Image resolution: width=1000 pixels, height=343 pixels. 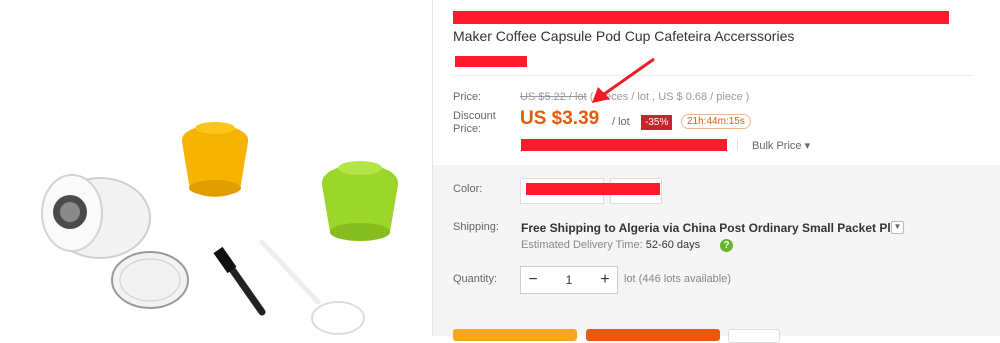 What do you see at coordinates (468, 189) in the screenshot?
I see `color-label: Color:` at bounding box center [468, 189].